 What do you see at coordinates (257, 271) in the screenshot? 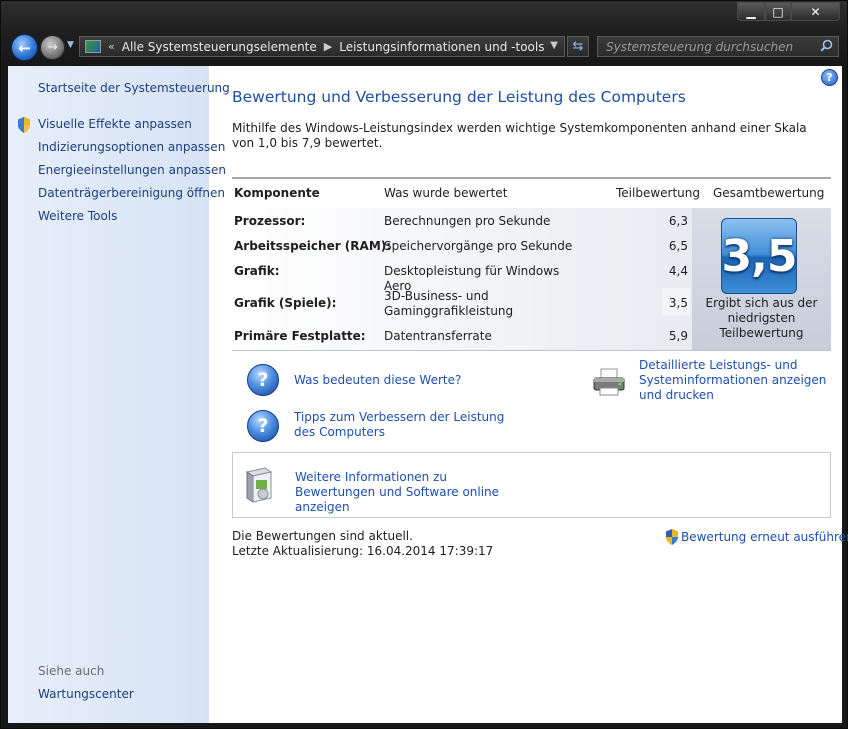
I see `row-component: Grafik:` at bounding box center [257, 271].